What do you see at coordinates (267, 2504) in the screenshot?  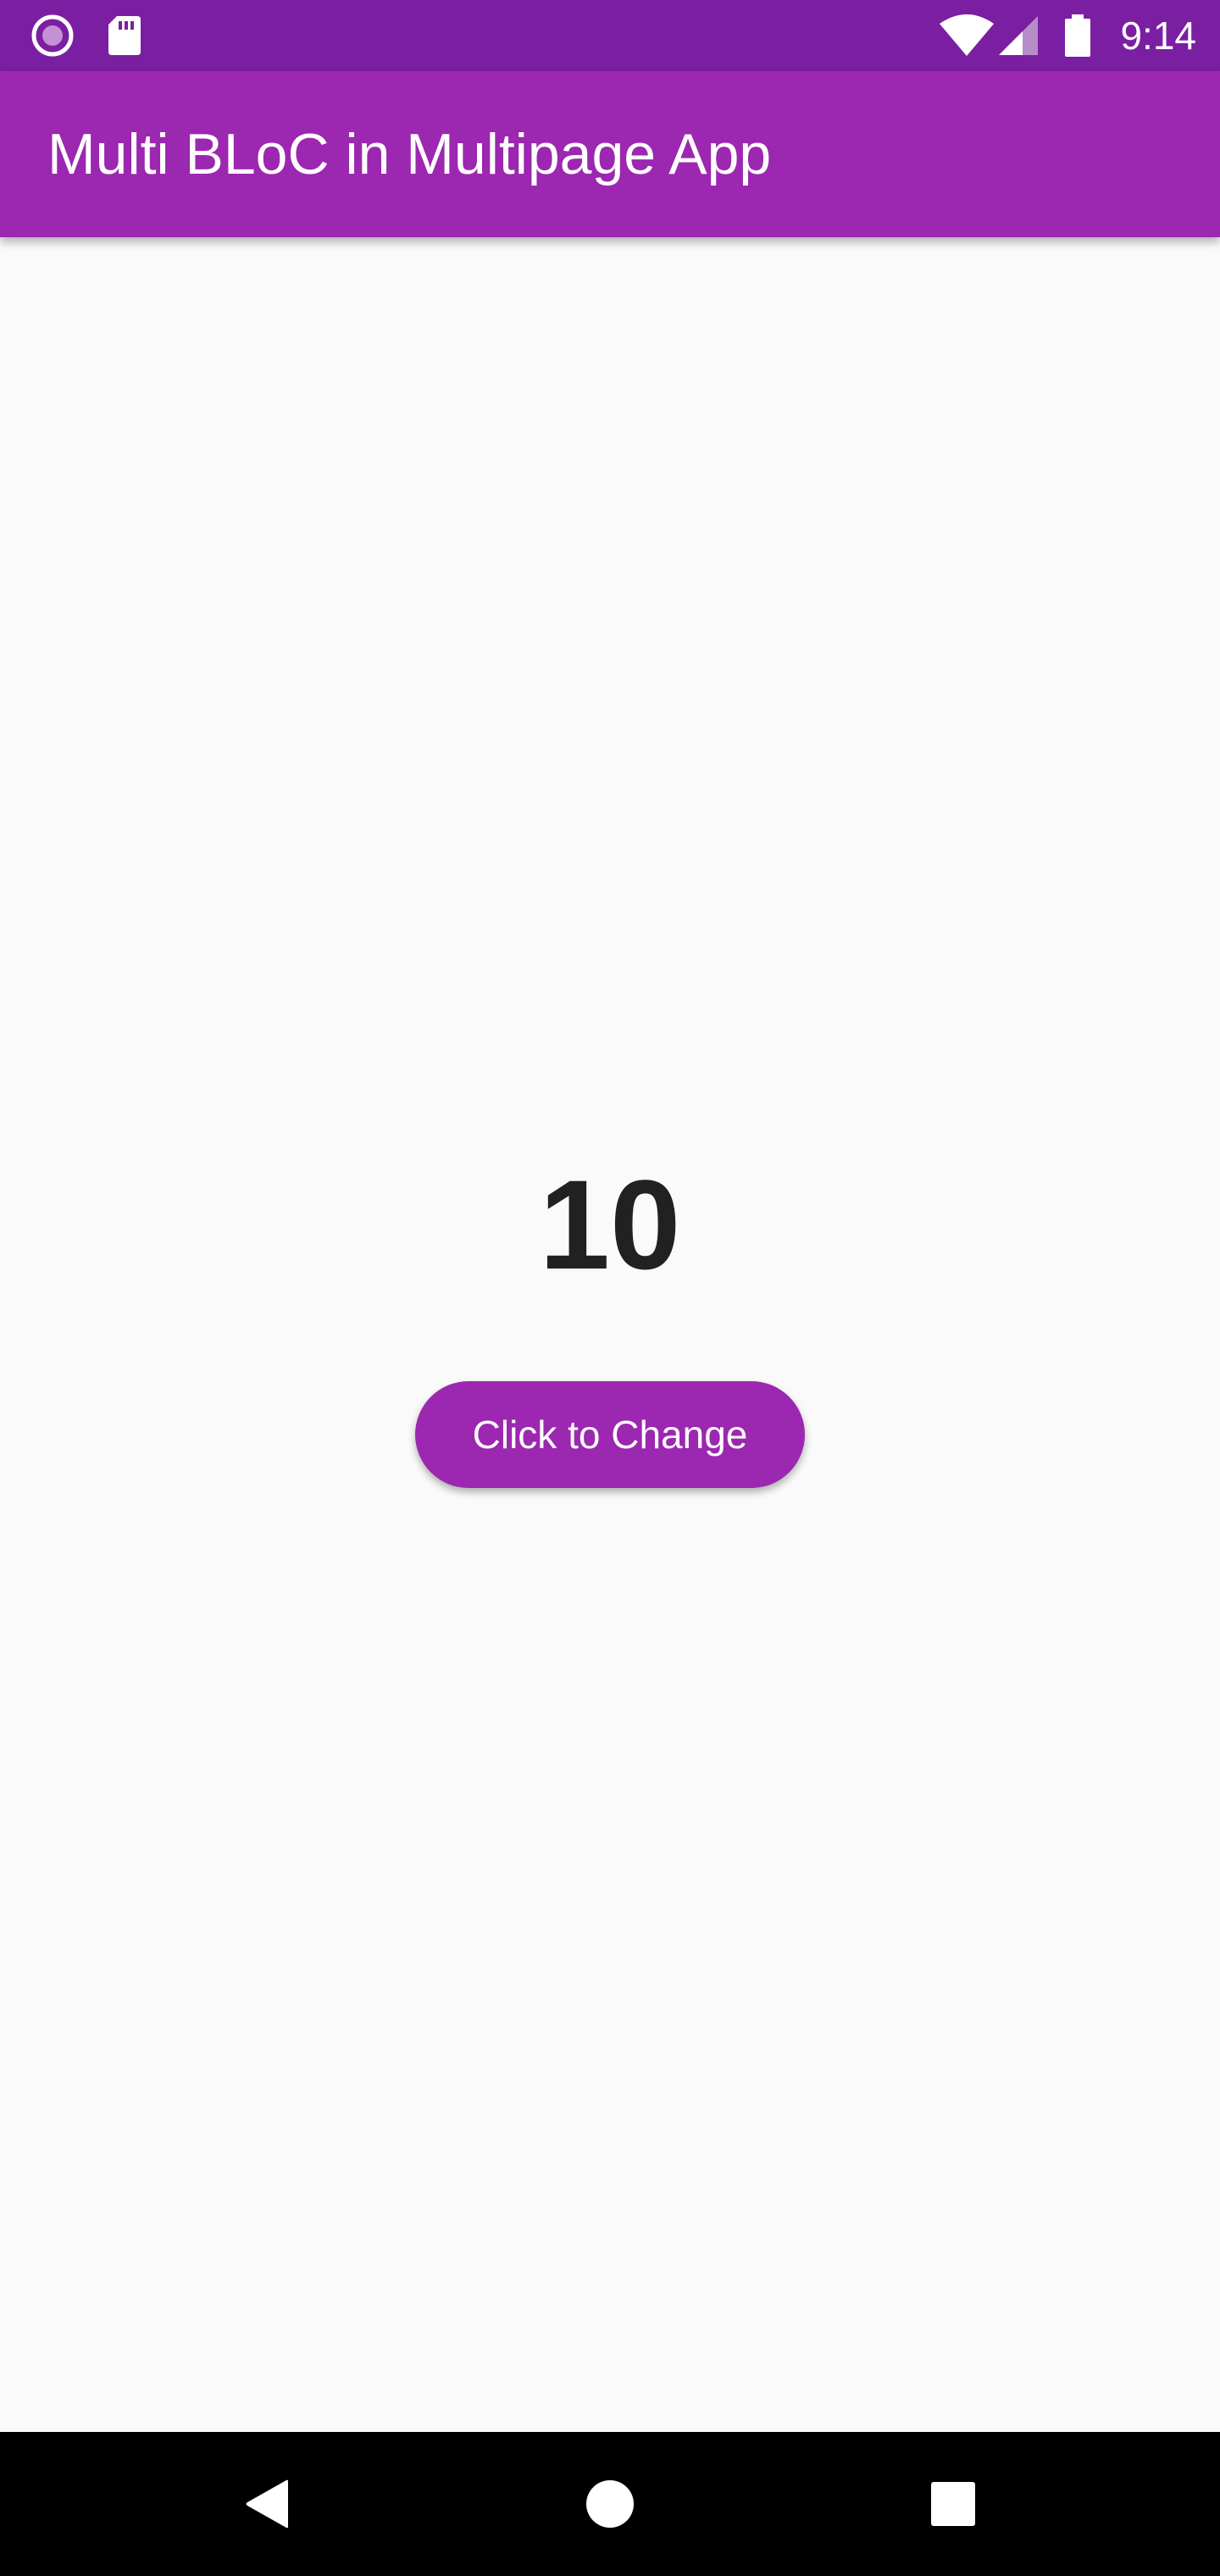 I see `back-icon` at bounding box center [267, 2504].